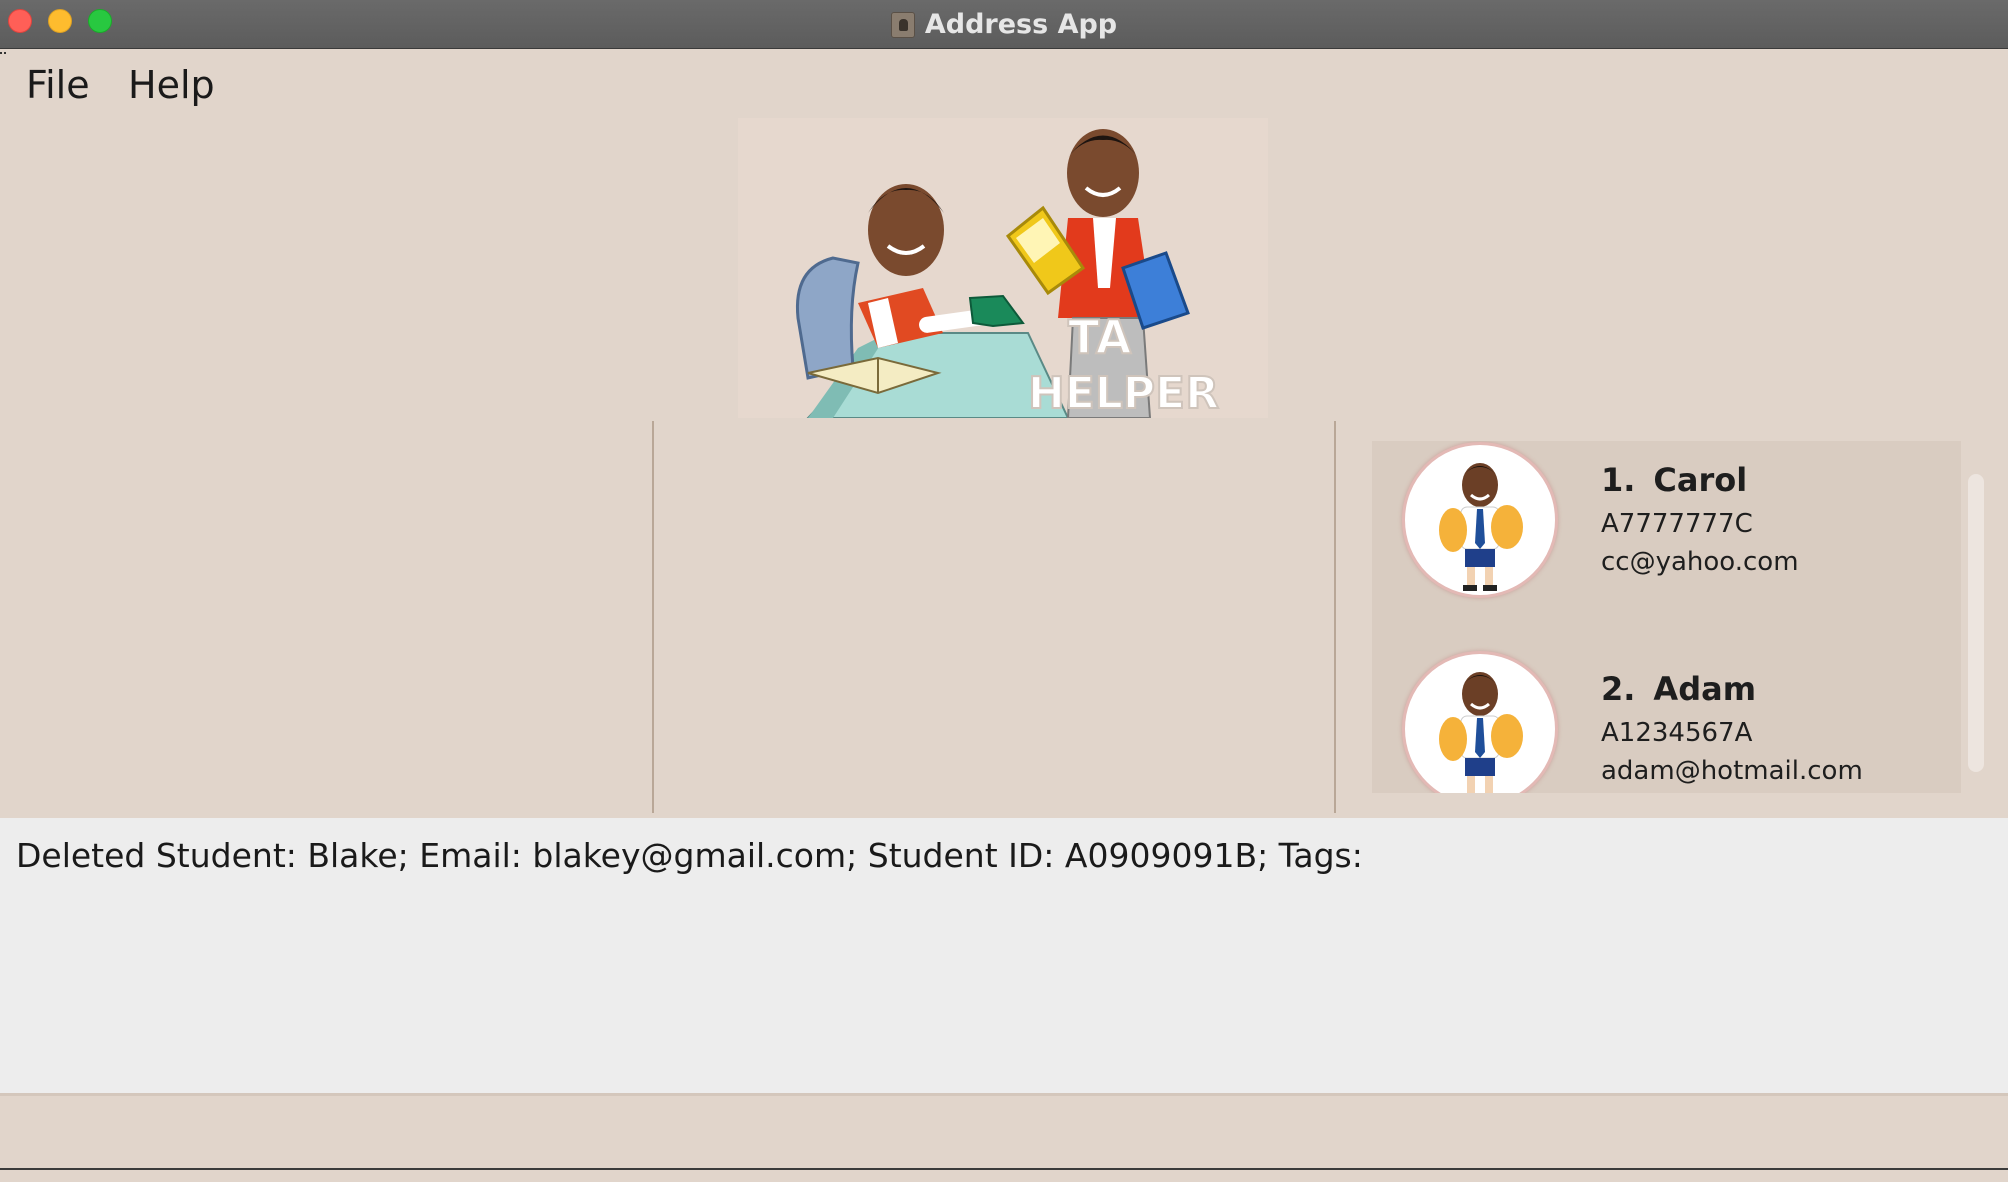  I want to click on student-name-text: Carol, so click(1700, 480).